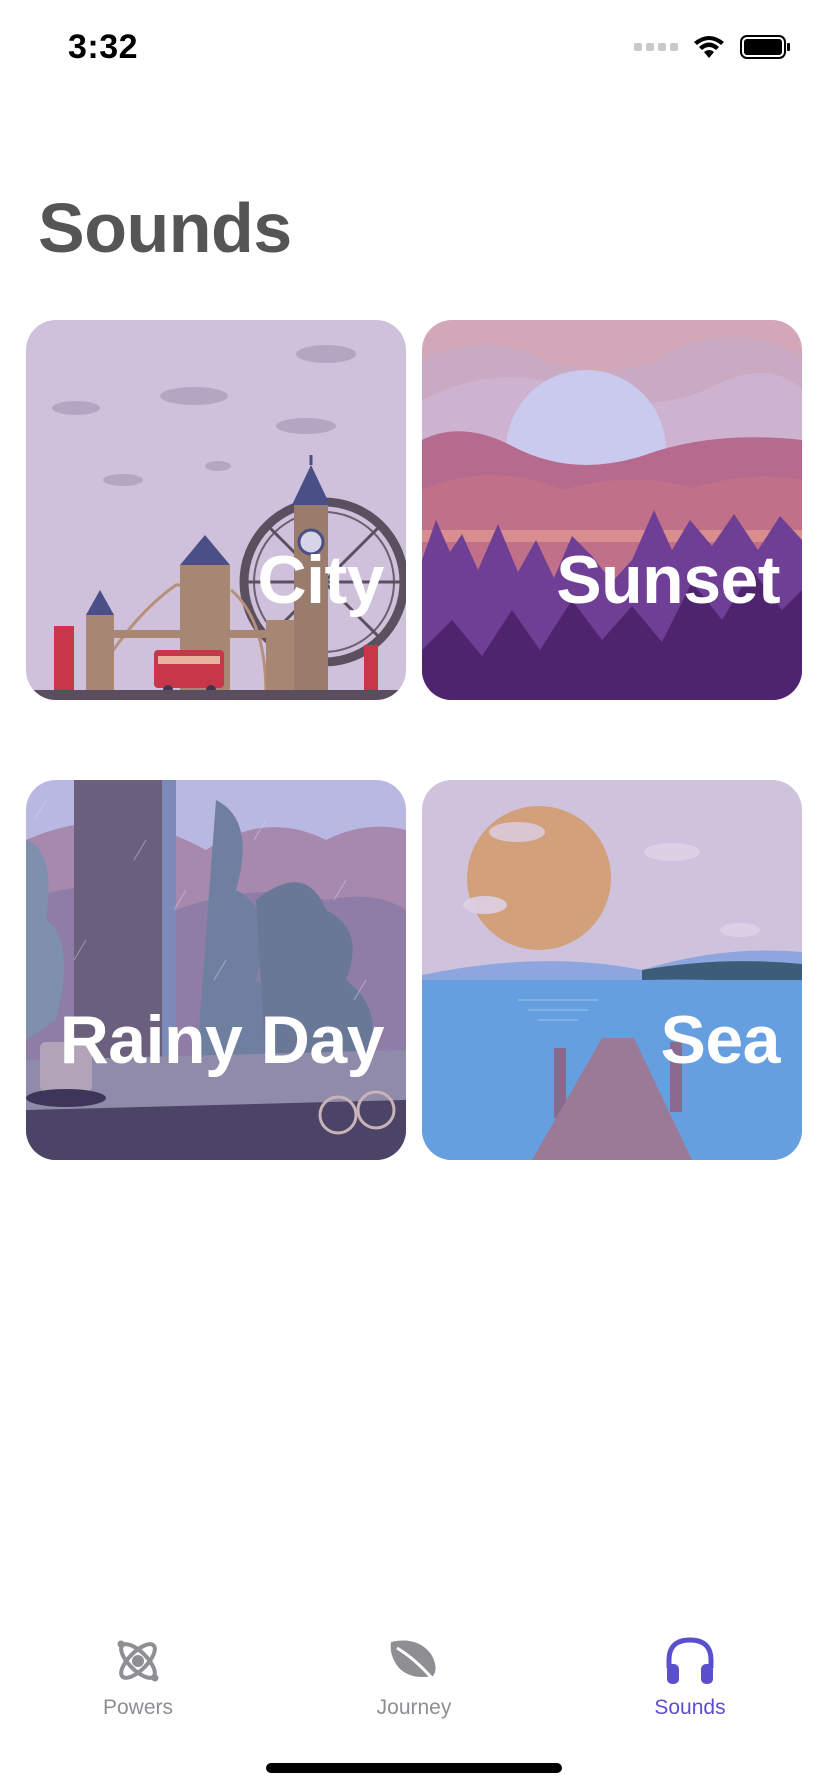 This screenshot has width=828, height=1792. What do you see at coordinates (720, 1040) in the screenshot?
I see `card-label-sea: Sea` at bounding box center [720, 1040].